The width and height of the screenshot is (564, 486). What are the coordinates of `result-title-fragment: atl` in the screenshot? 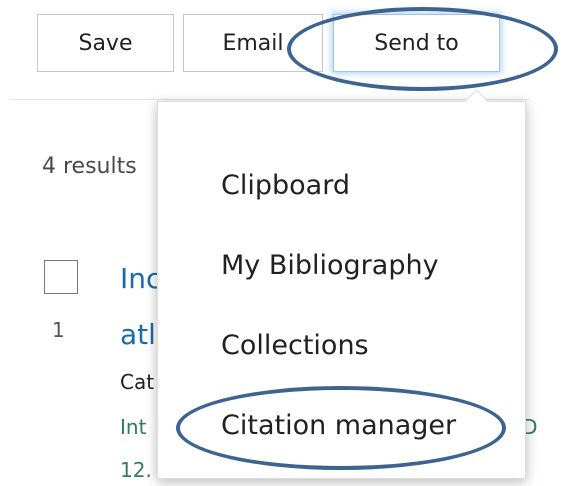 It's located at (138, 334).